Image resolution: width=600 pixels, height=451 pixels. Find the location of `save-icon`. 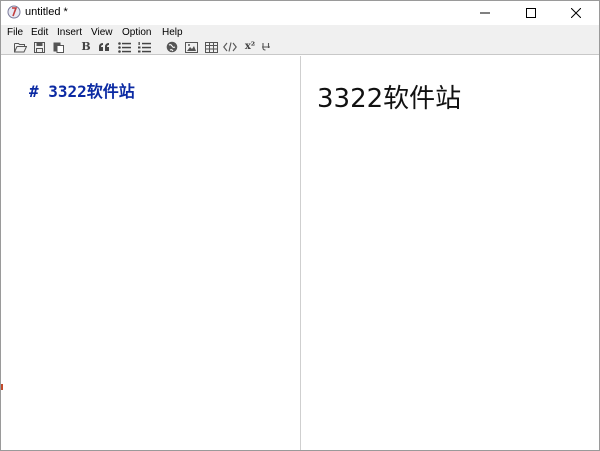

save-icon is located at coordinates (39, 47).